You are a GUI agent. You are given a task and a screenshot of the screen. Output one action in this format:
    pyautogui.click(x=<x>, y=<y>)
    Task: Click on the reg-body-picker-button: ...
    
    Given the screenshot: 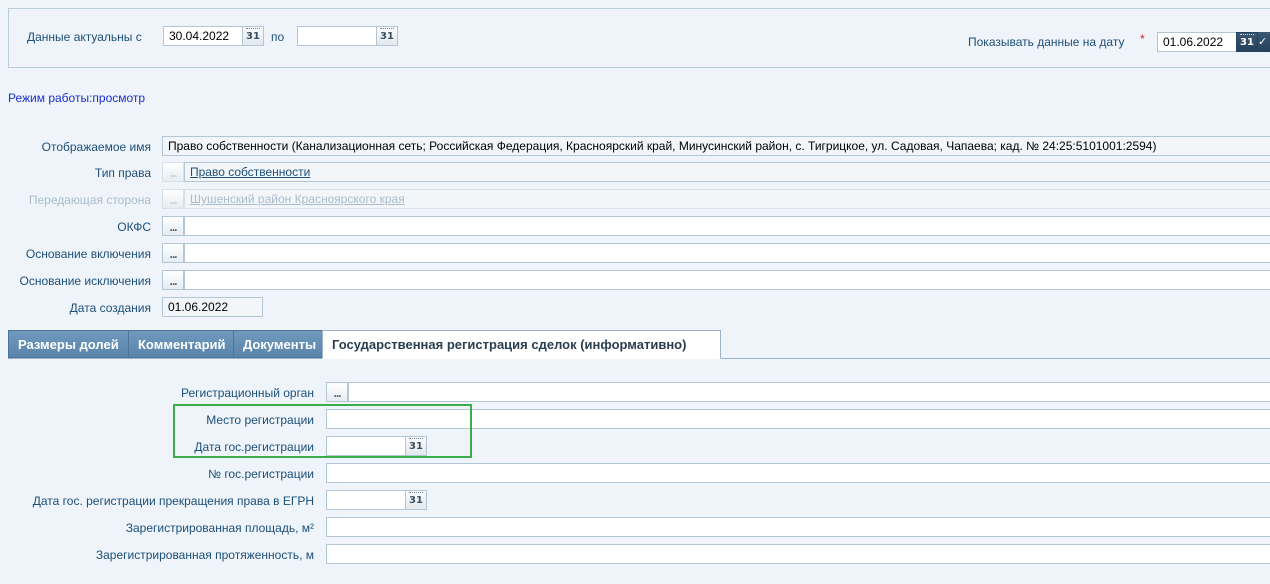 What is the action you would take?
    pyautogui.click(x=337, y=392)
    